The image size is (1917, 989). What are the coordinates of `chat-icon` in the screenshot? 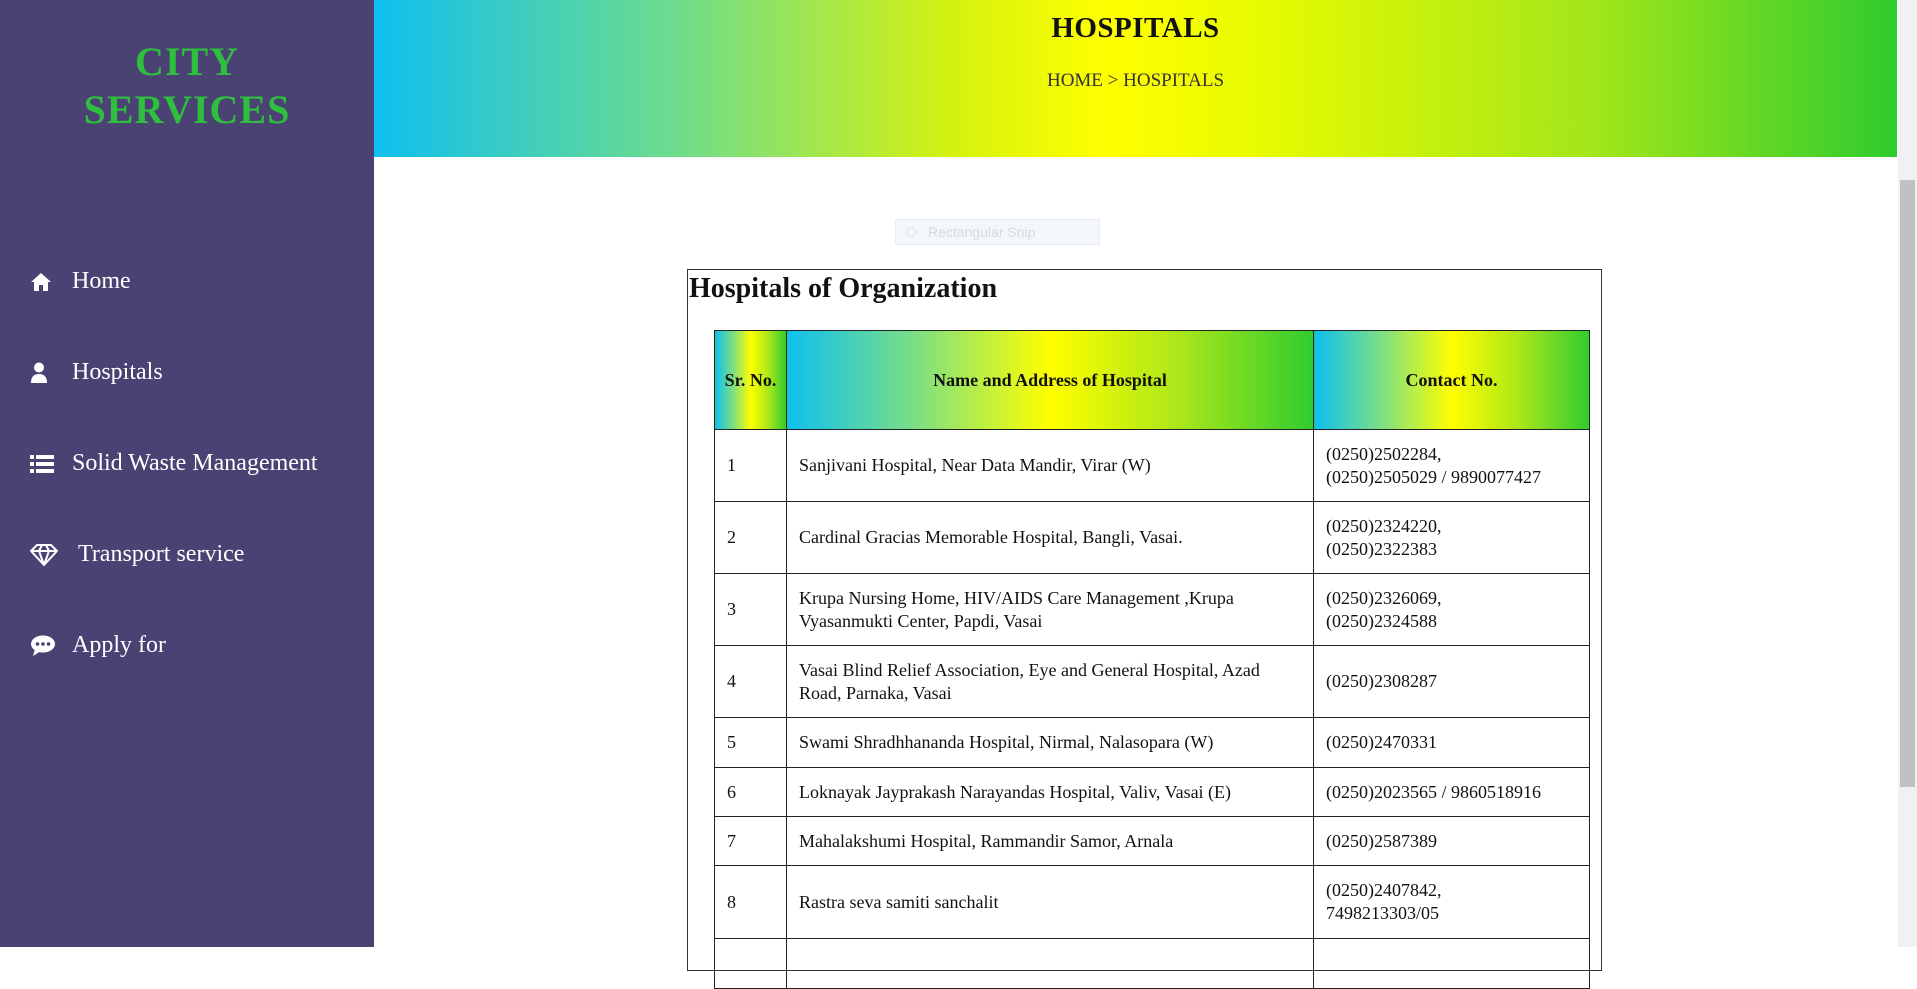 It's located at (48, 646).